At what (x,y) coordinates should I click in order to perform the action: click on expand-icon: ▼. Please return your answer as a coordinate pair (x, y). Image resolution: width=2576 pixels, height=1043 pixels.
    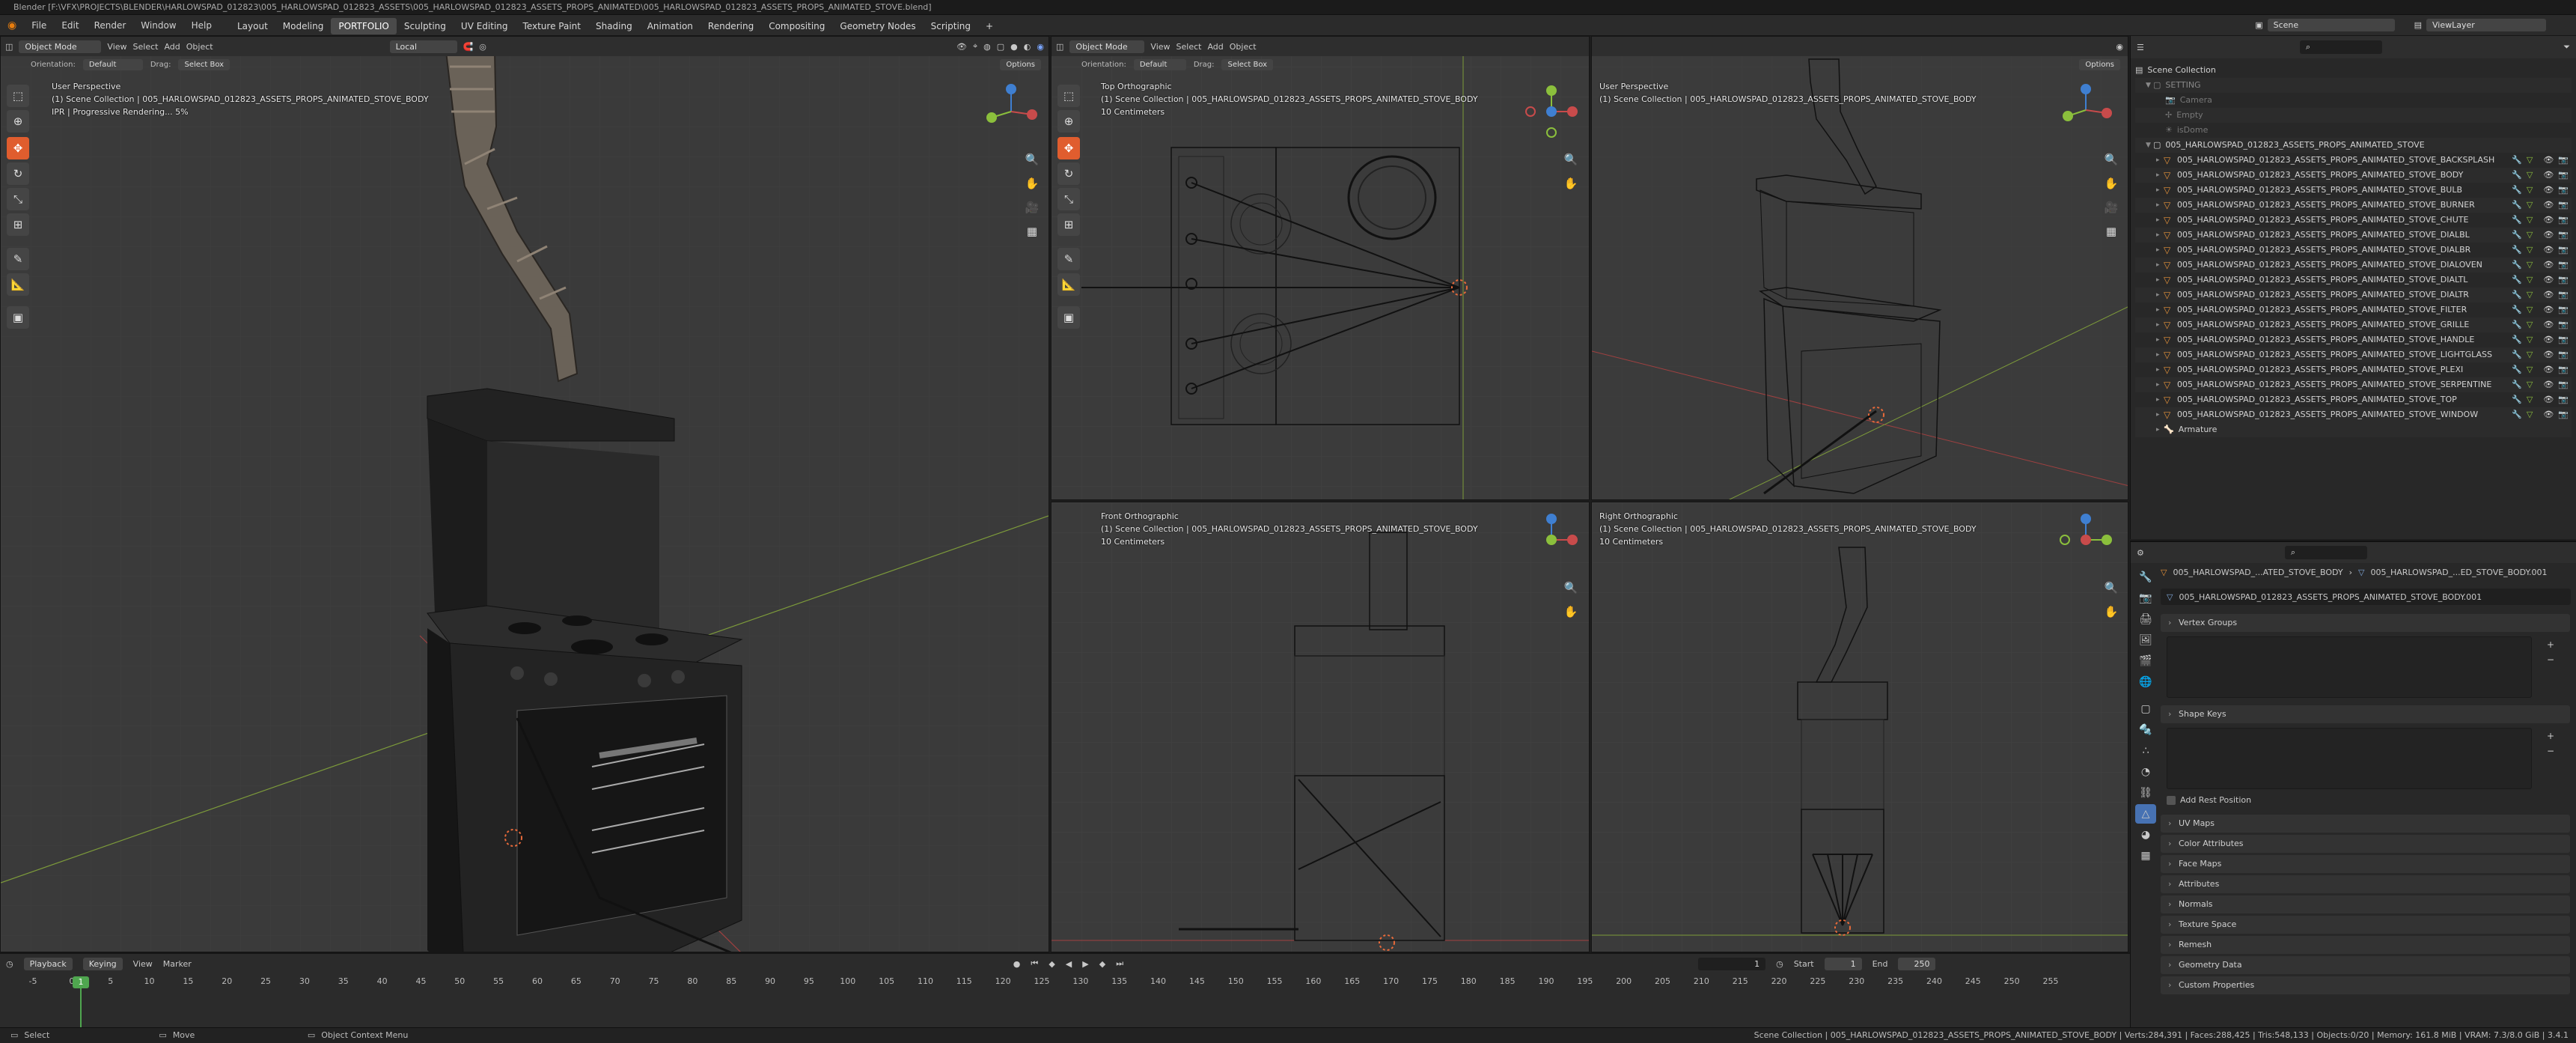
    Looking at the image, I should click on (2149, 145).